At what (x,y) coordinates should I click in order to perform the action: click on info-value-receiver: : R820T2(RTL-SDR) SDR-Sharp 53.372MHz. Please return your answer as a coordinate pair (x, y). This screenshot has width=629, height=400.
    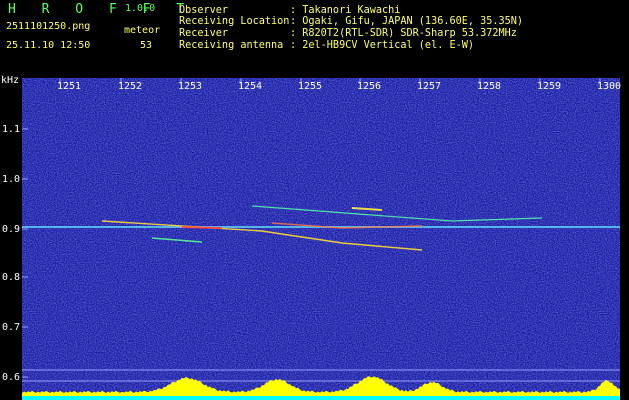
    Looking at the image, I should click on (403, 33).